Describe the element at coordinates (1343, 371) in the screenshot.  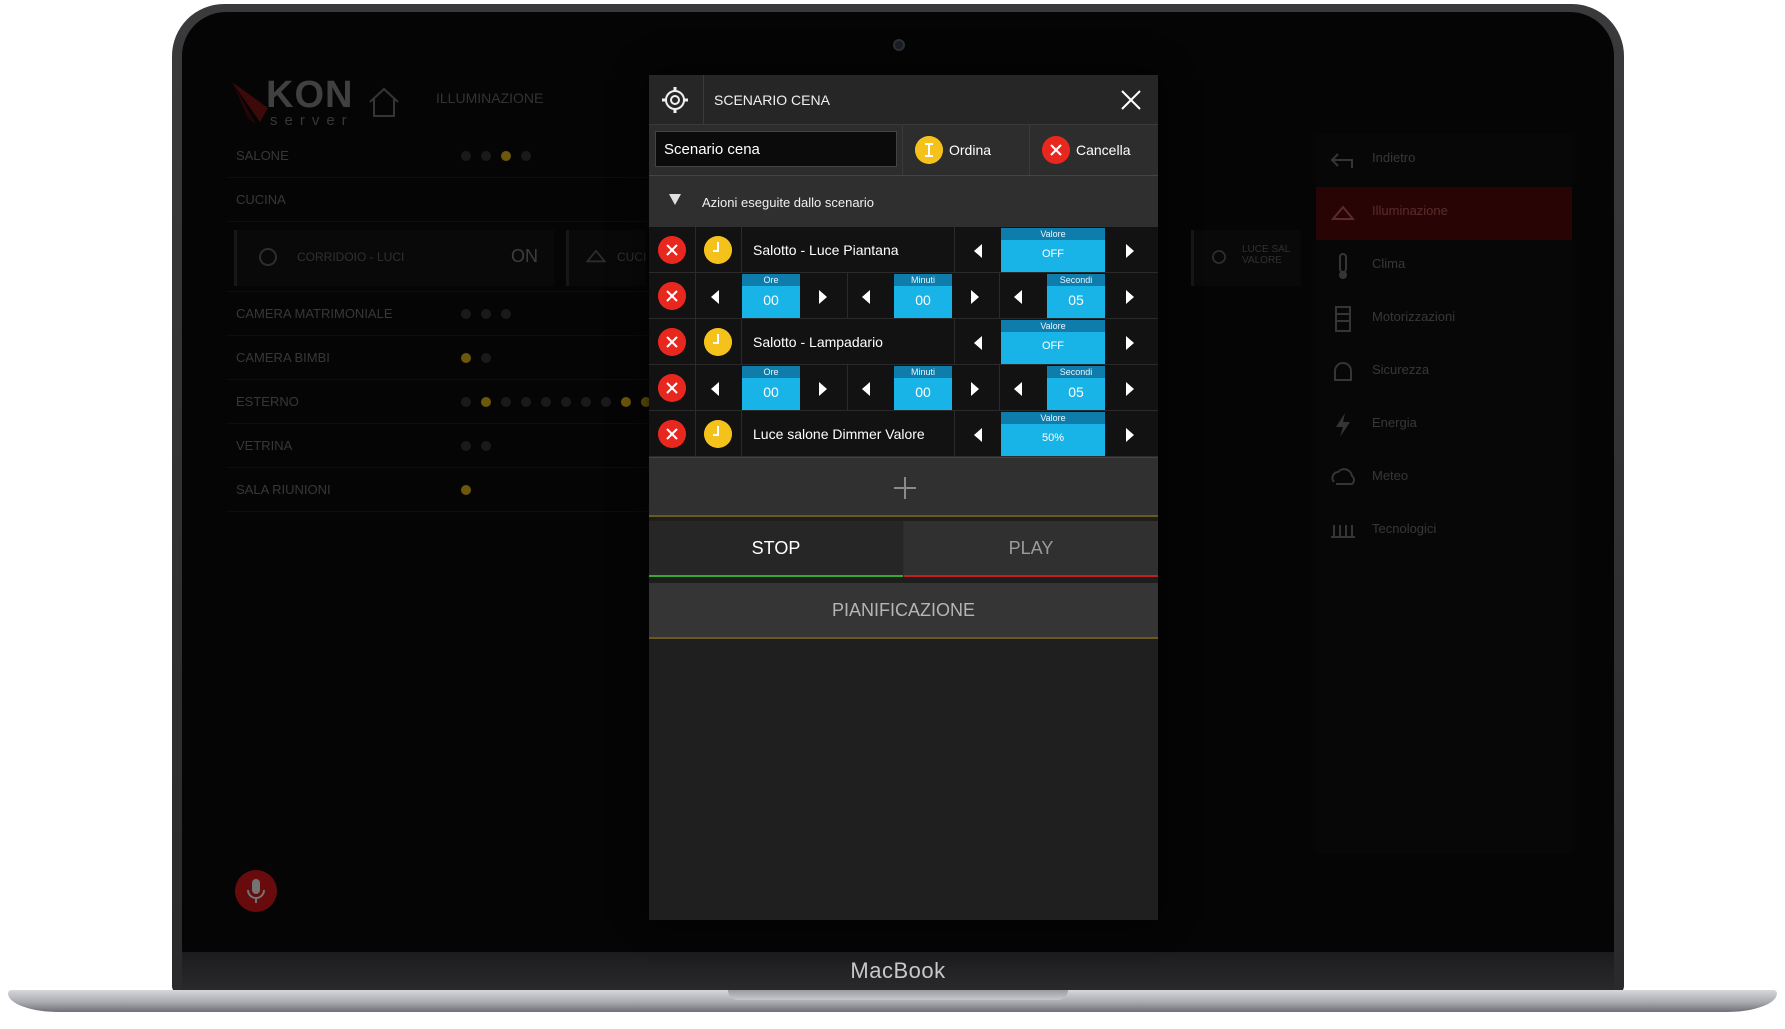
I see `bell-icon` at that location.